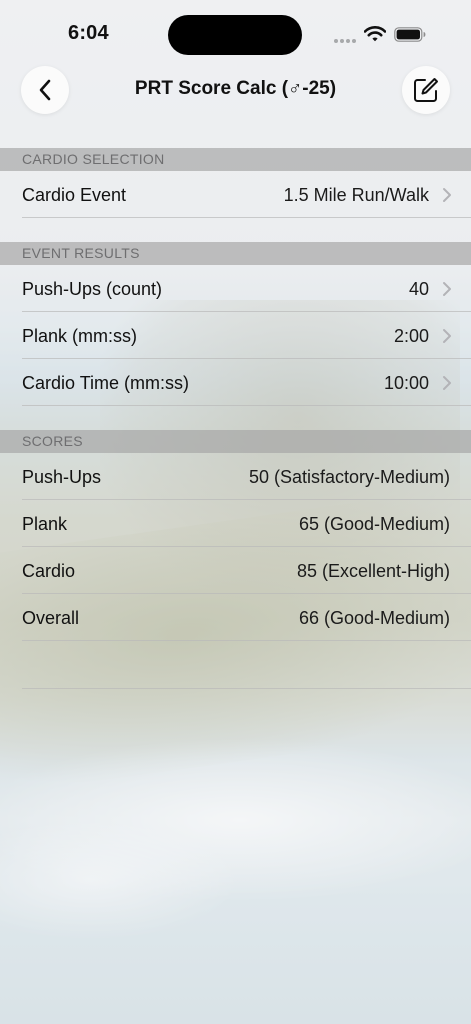 The height and width of the screenshot is (1024, 471). What do you see at coordinates (349, 477) in the screenshot?
I see `pushups-score-value: 50 (Satisfactory-Medium)` at bounding box center [349, 477].